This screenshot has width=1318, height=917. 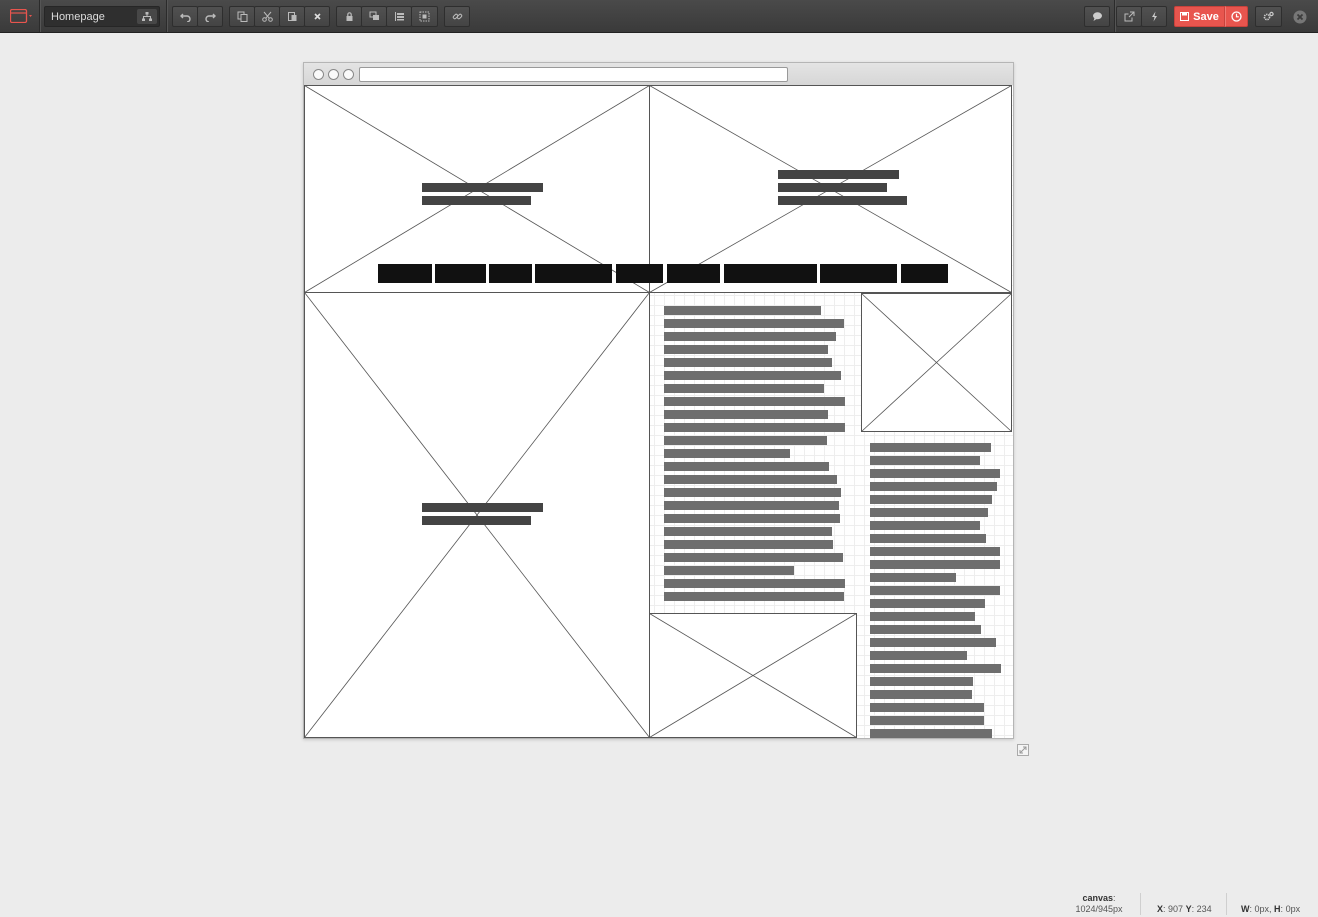 I want to click on lock-button, so click(x=349, y=16).